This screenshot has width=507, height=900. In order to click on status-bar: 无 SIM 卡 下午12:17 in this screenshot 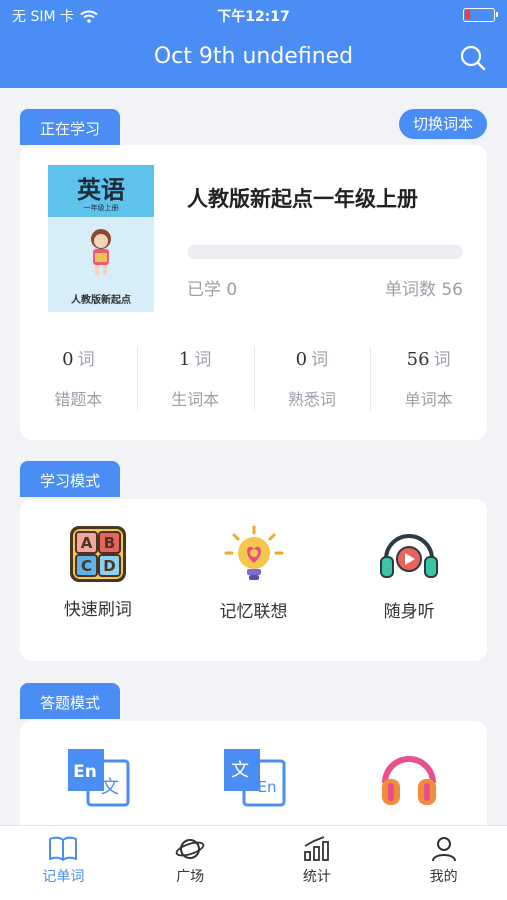, I will do `click(253, 15)`.